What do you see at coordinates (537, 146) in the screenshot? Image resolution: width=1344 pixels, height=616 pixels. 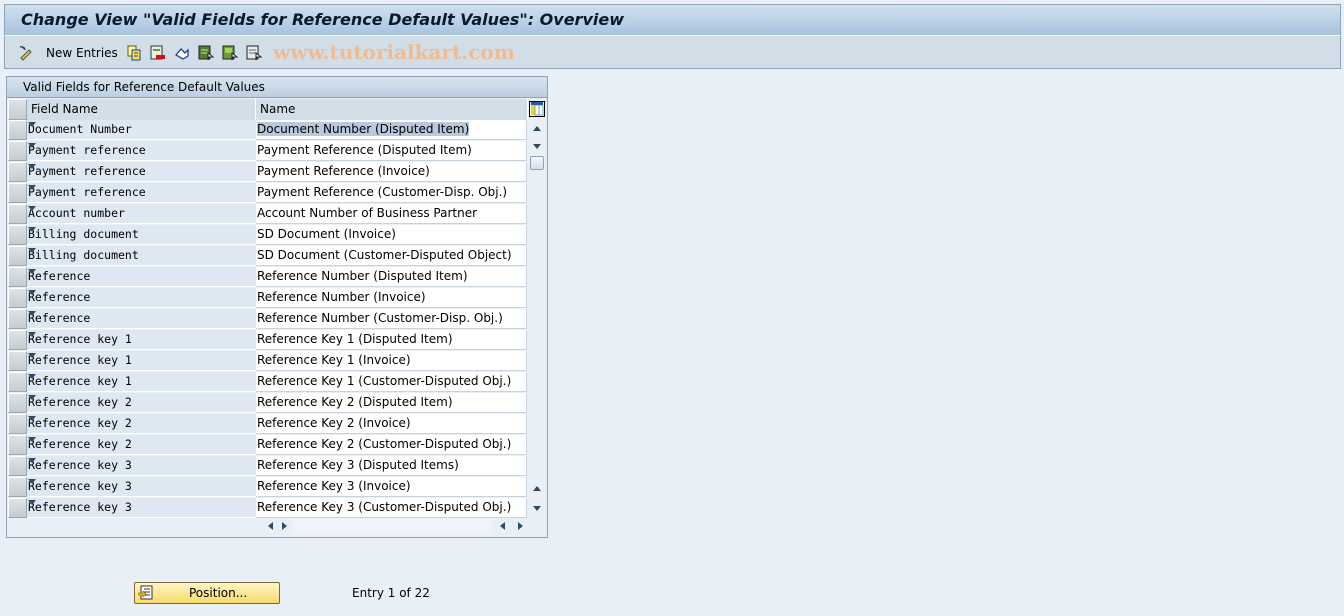 I see `scroll-down-icon` at bounding box center [537, 146].